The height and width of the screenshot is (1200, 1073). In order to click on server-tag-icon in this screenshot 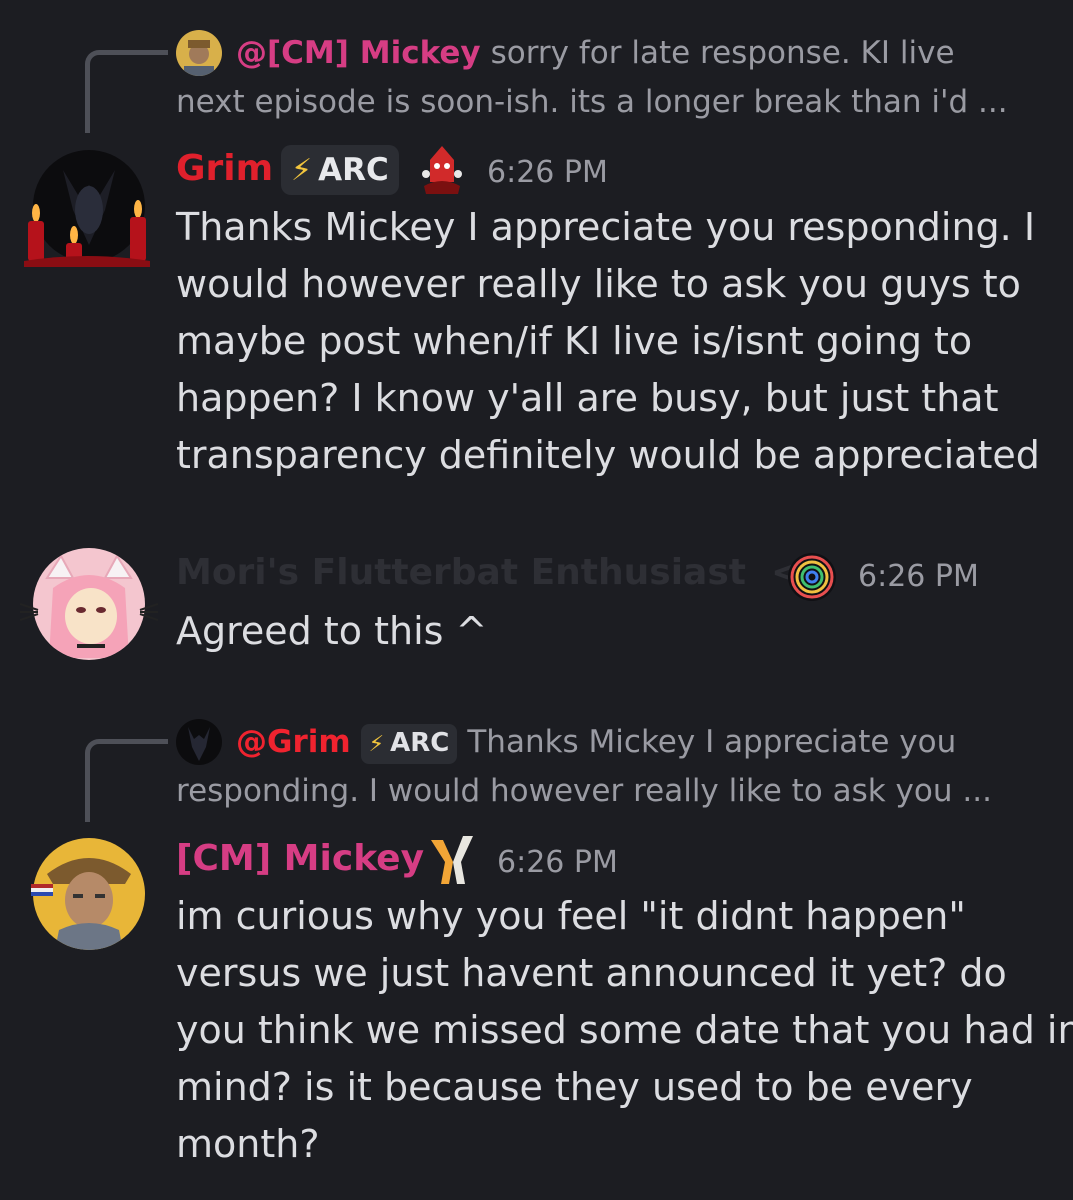, I will do `click(42, 888)`.